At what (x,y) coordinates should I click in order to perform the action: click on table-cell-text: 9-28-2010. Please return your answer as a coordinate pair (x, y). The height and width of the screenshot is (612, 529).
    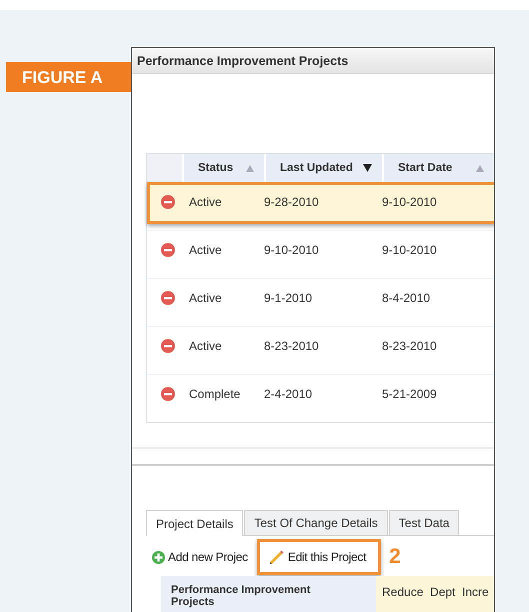
    Looking at the image, I should click on (291, 202).